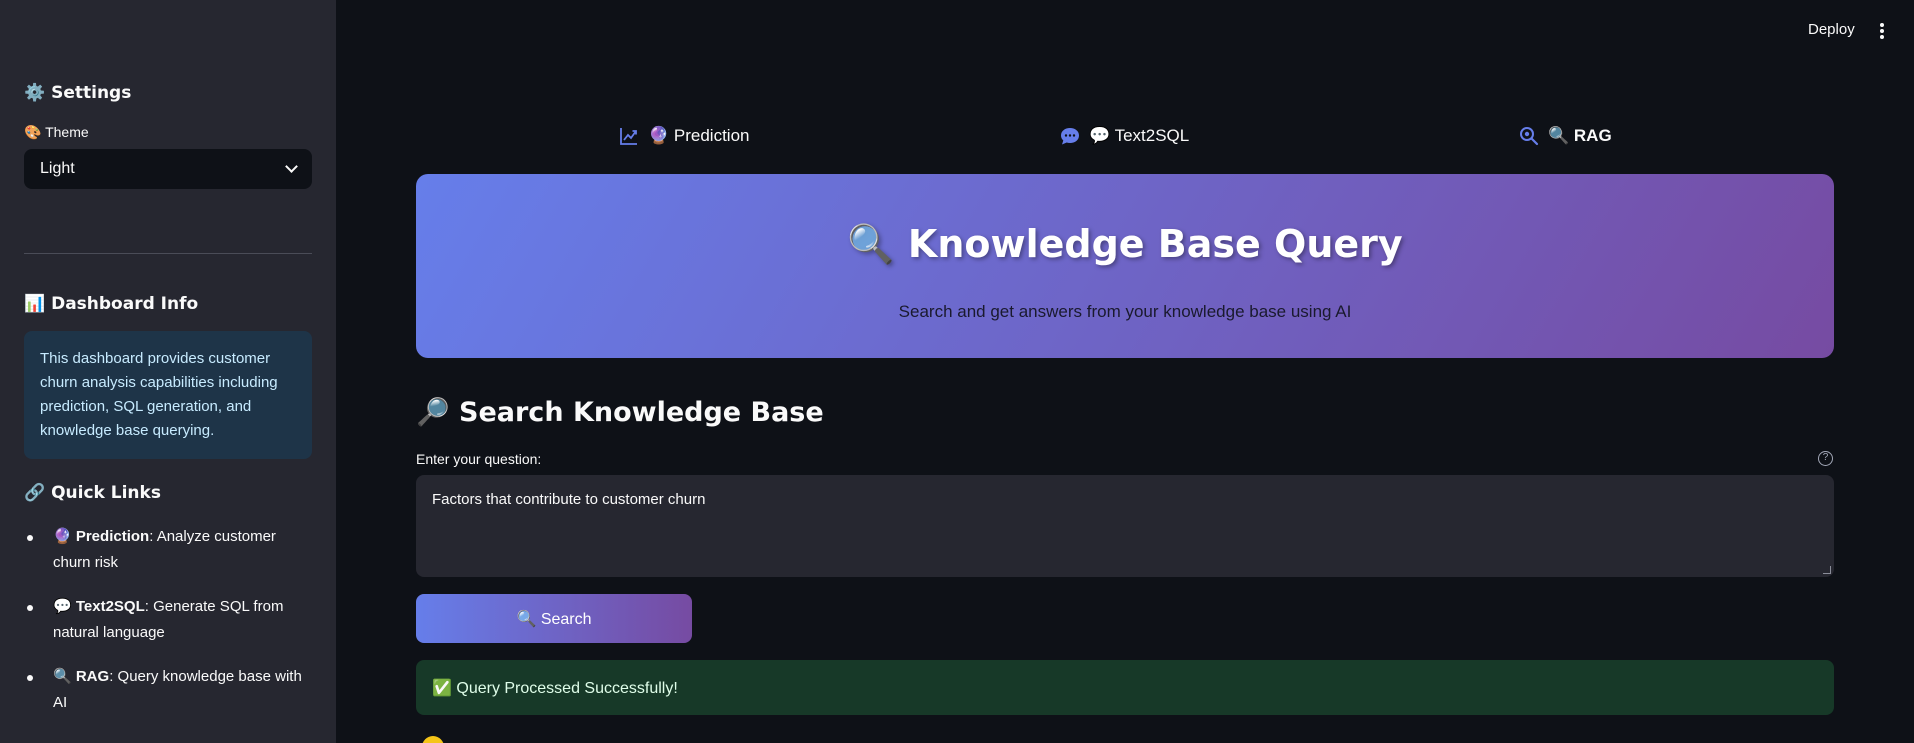 Image resolution: width=1914 pixels, height=743 pixels. Describe the element at coordinates (1139, 135) in the screenshot. I see `tab-label: 💬 Text2SQL` at that location.